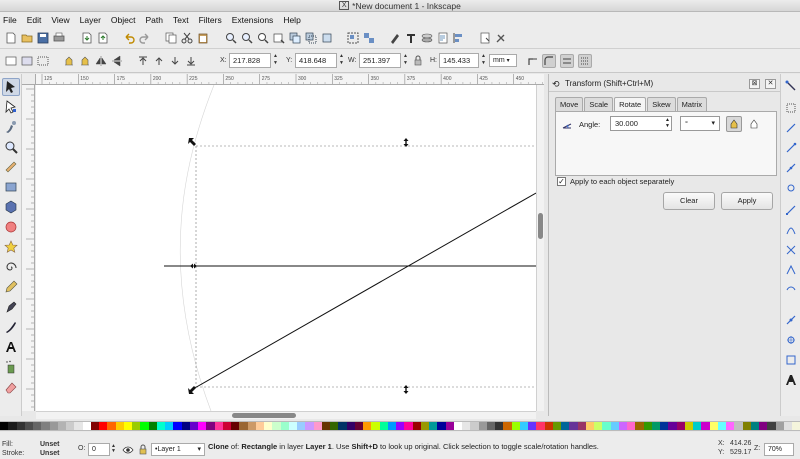  What do you see at coordinates (691, 104) in the screenshot?
I see `tab-matrix: Matrix` at bounding box center [691, 104].